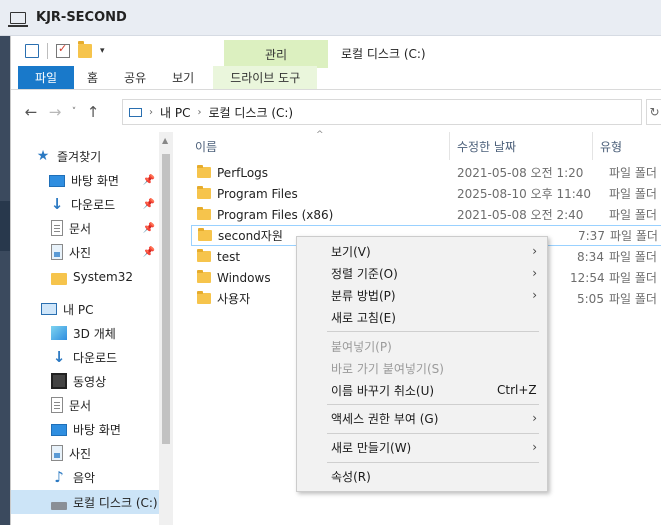 The image size is (661, 525). I want to click on sidebar-item-desktop-pc: 바탕 화면, so click(85, 429).